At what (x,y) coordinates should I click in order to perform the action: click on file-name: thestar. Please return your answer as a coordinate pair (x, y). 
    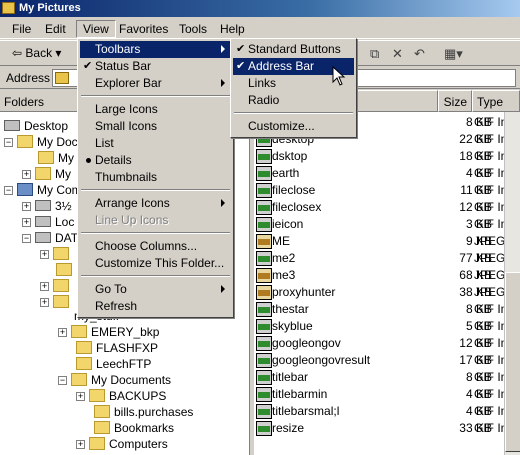
    Looking at the image, I should click on (290, 309).